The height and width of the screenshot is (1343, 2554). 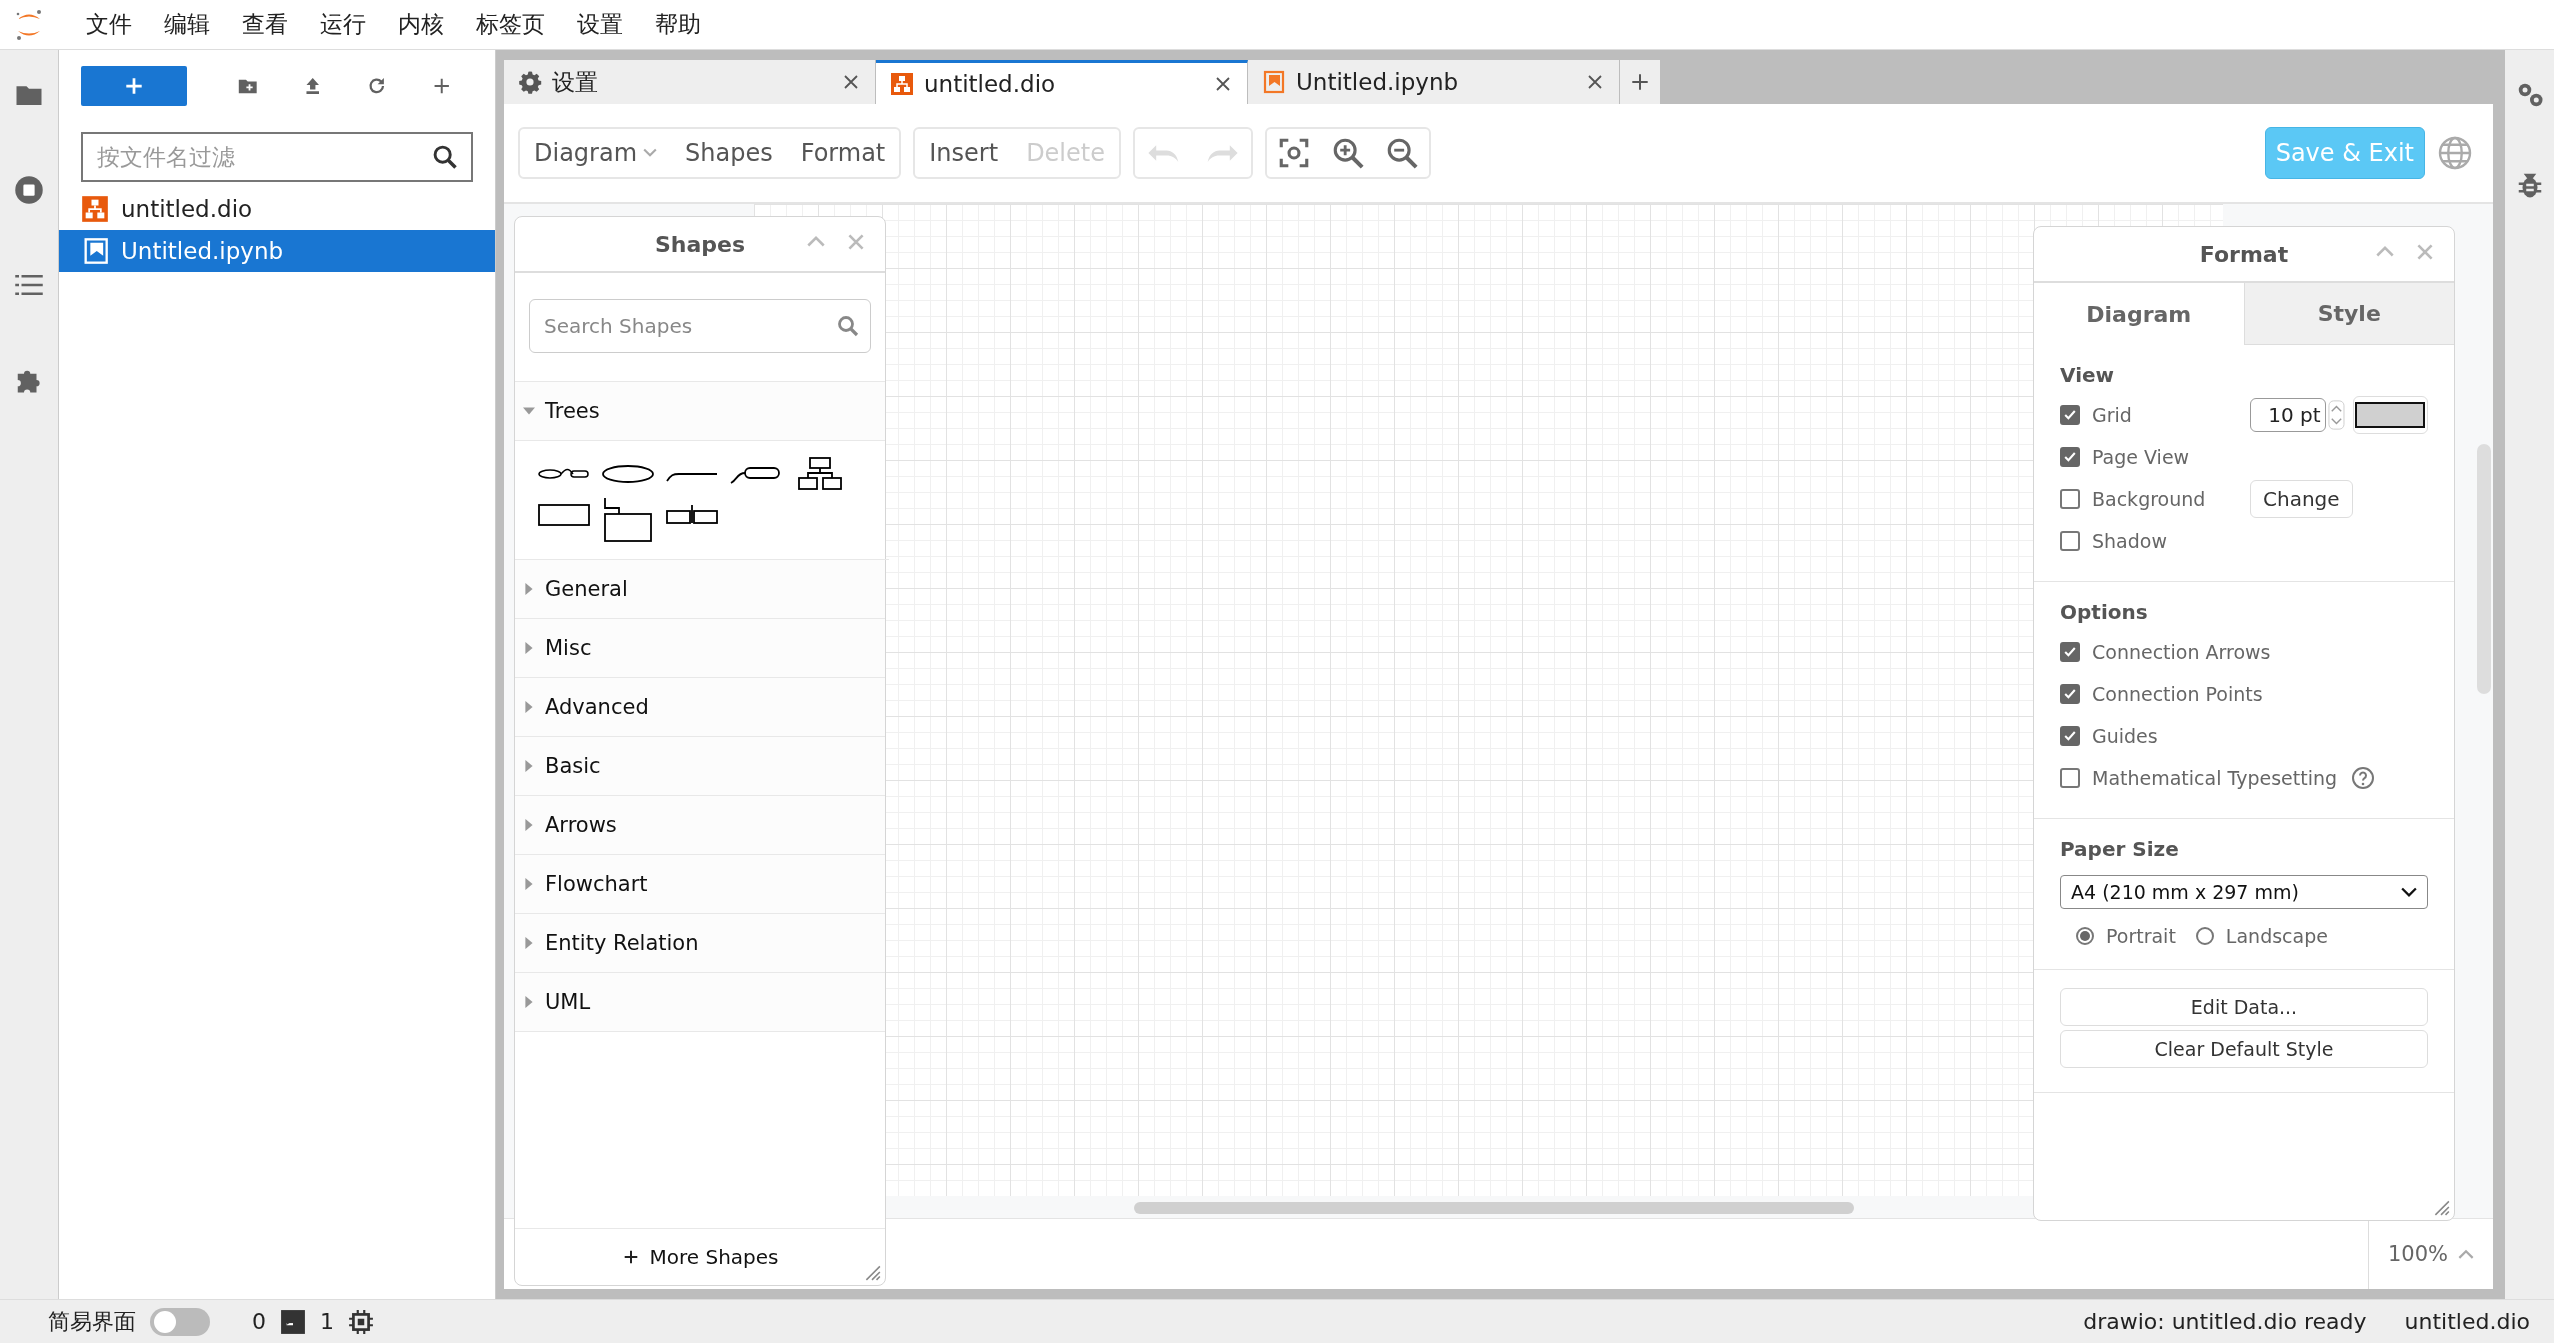 I want to click on menu-item: 帮助, so click(x=678, y=24).